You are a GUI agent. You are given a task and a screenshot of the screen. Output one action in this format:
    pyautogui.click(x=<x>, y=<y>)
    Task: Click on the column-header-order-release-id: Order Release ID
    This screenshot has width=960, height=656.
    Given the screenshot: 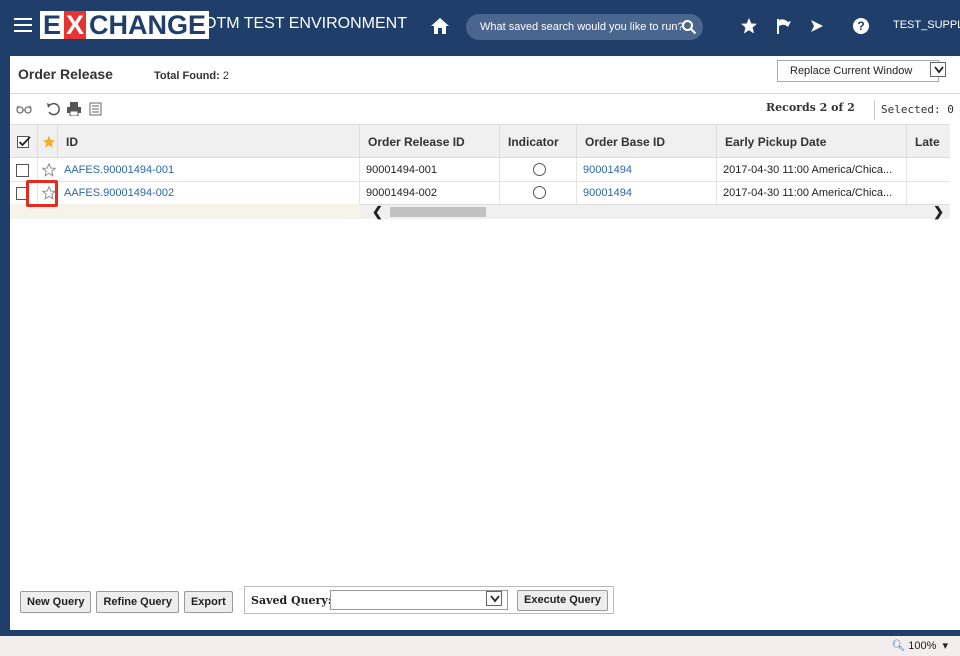 What is the action you would take?
    pyautogui.click(x=430, y=142)
    